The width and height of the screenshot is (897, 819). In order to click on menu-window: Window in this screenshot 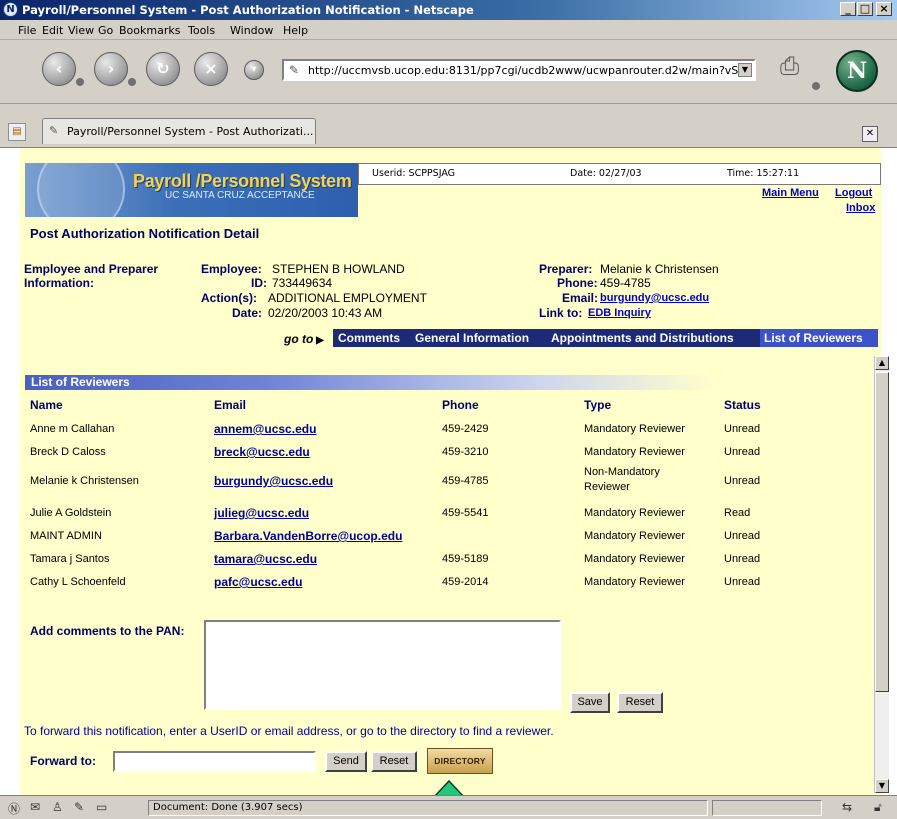, I will do `click(251, 30)`.